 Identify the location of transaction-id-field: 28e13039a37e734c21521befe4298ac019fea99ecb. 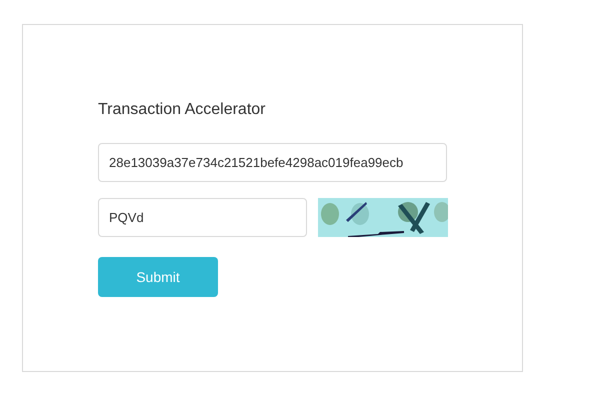
(272, 162).